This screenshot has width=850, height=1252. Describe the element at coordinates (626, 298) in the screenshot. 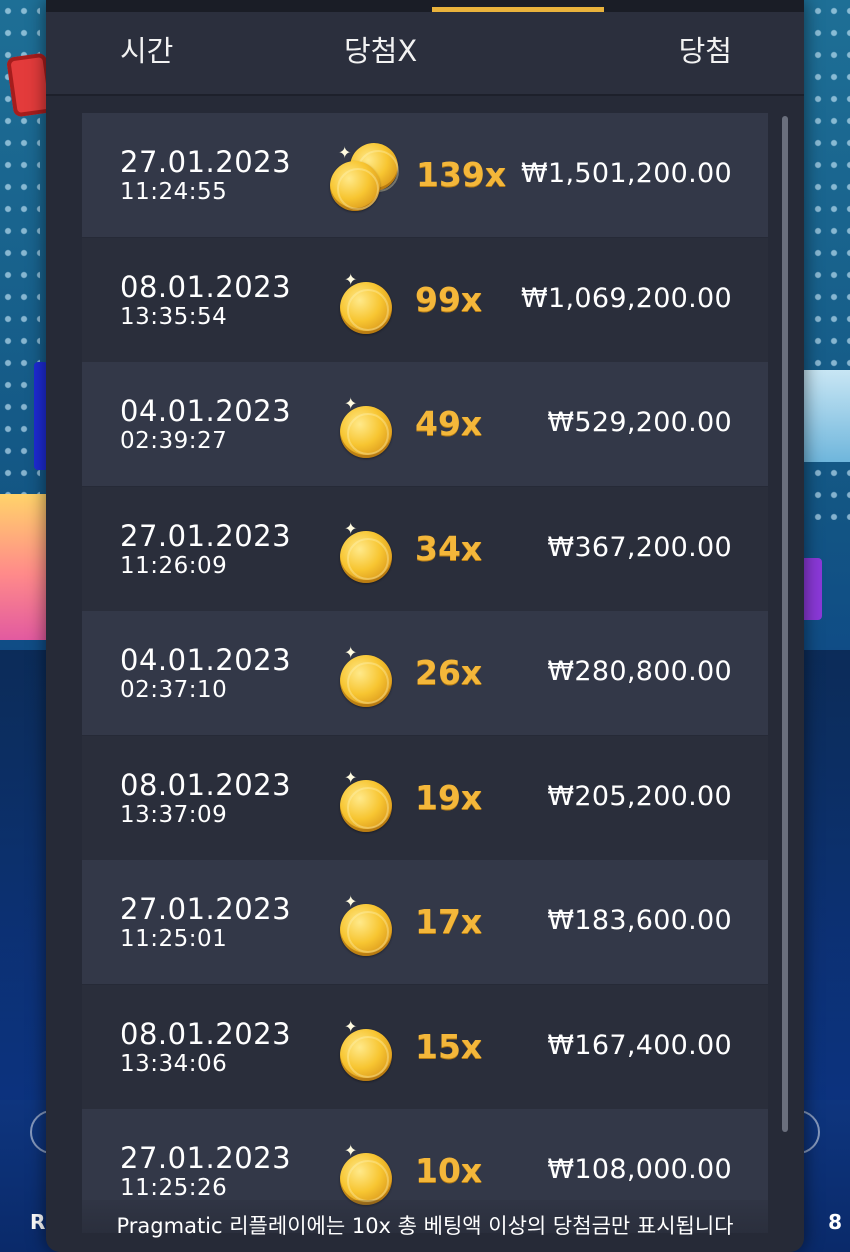

I see `row-amount: ₩1,069,200.00` at that location.